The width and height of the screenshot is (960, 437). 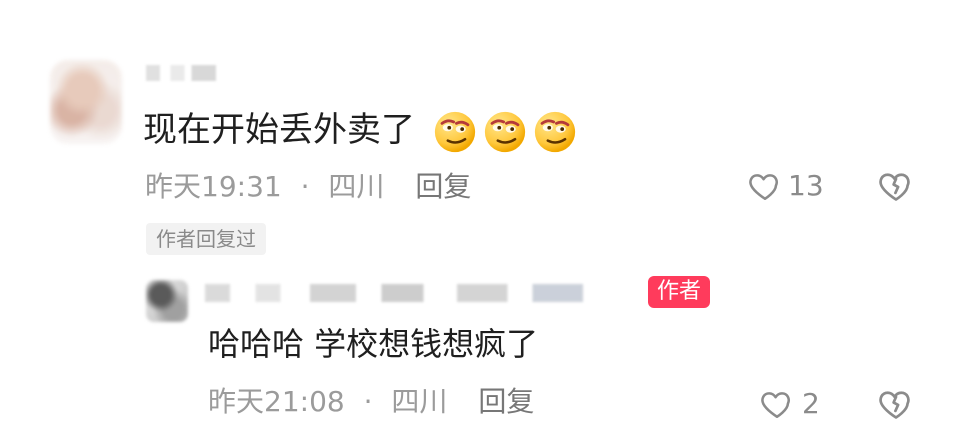 What do you see at coordinates (806, 185) in the screenshot?
I see `like-count: 13` at bounding box center [806, 185].